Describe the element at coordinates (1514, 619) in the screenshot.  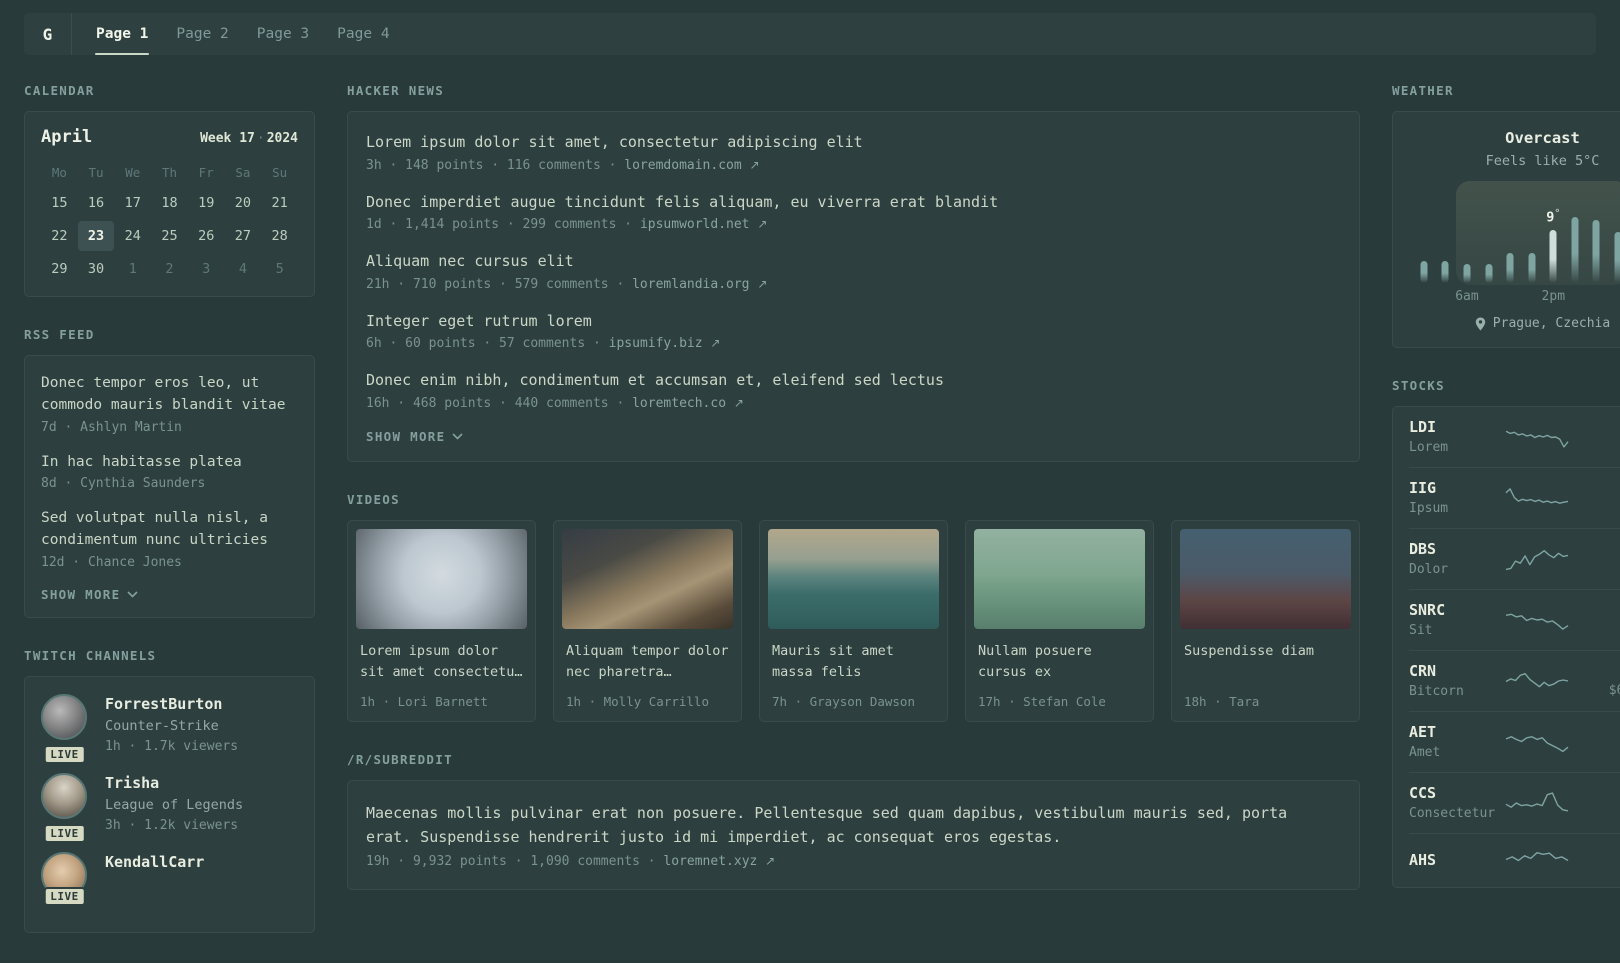
I see `stock-row-snrc: SNRC Sit +1.36% $148.64` at that location.